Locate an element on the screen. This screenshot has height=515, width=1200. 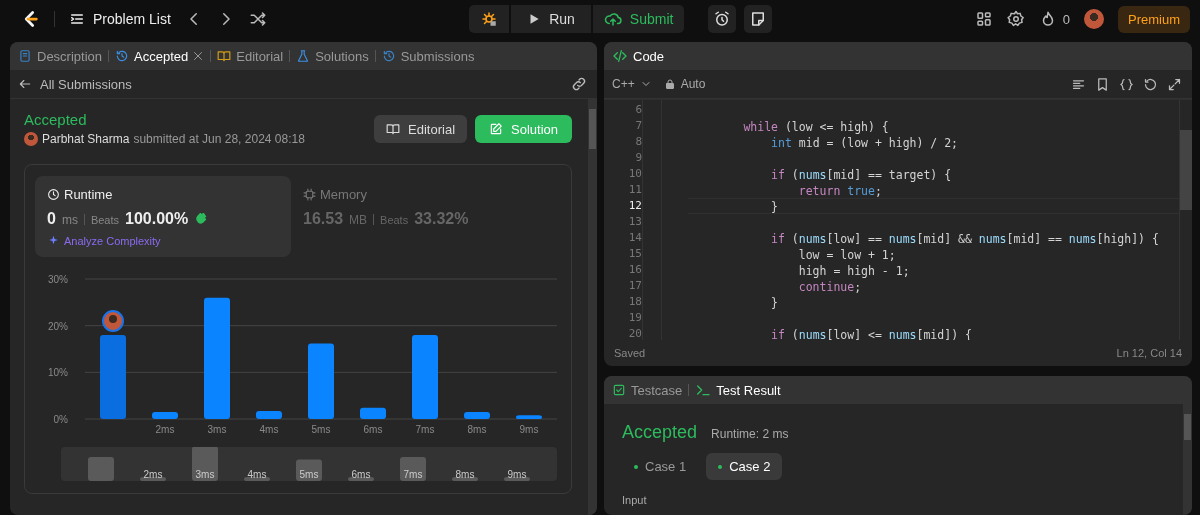
code-line: } is located at coordinates (774, 303).